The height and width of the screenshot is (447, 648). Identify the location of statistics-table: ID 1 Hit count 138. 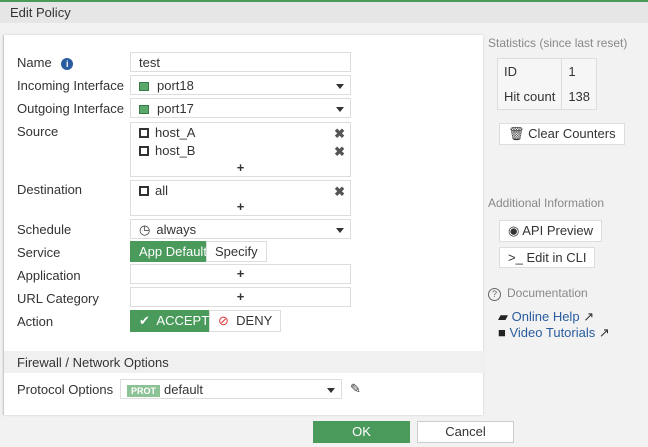
(547, 84).